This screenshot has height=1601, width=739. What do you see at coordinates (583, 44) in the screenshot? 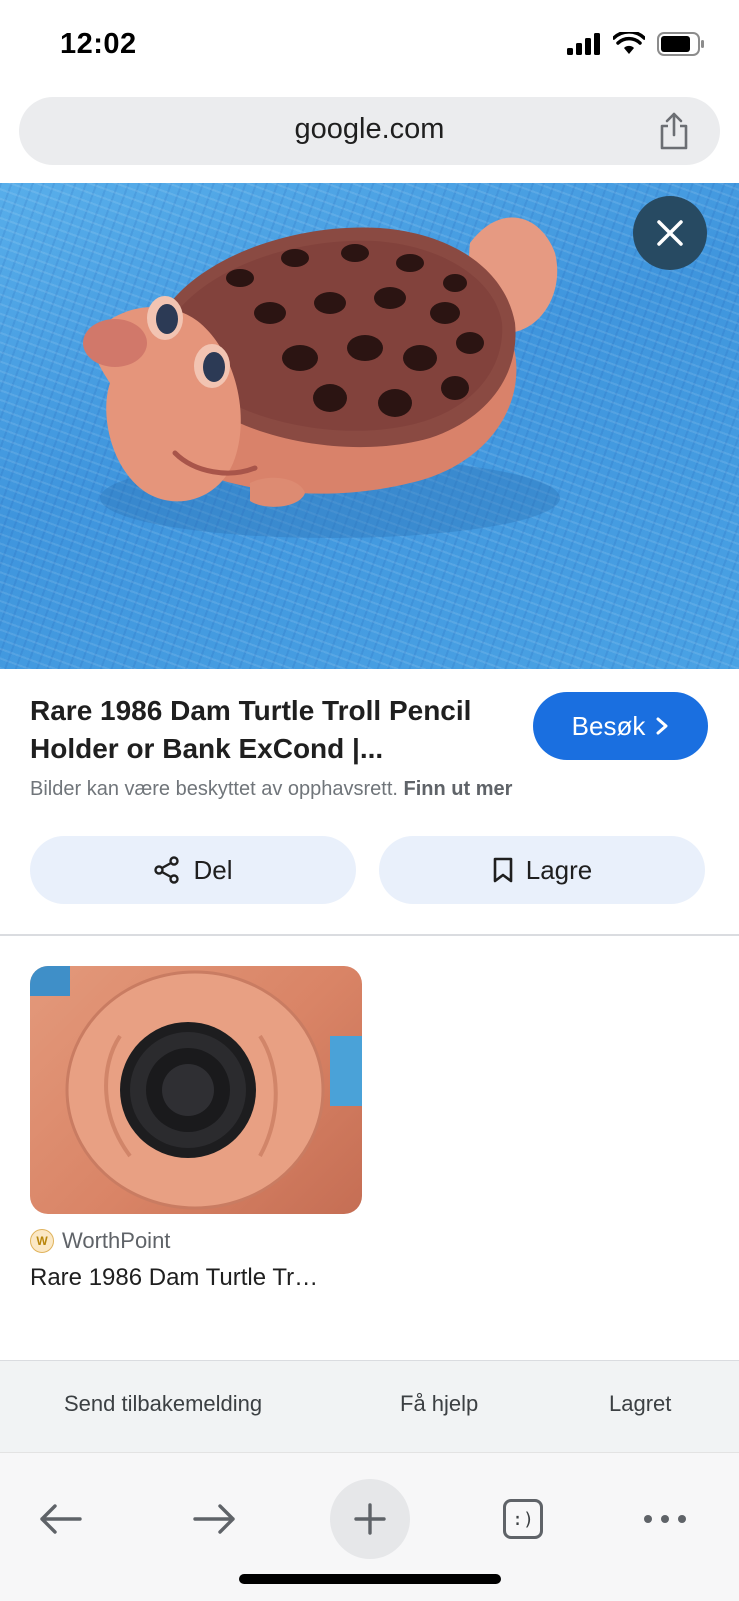
I see `cellular-signal-icon` at bounding box center [583, 44].